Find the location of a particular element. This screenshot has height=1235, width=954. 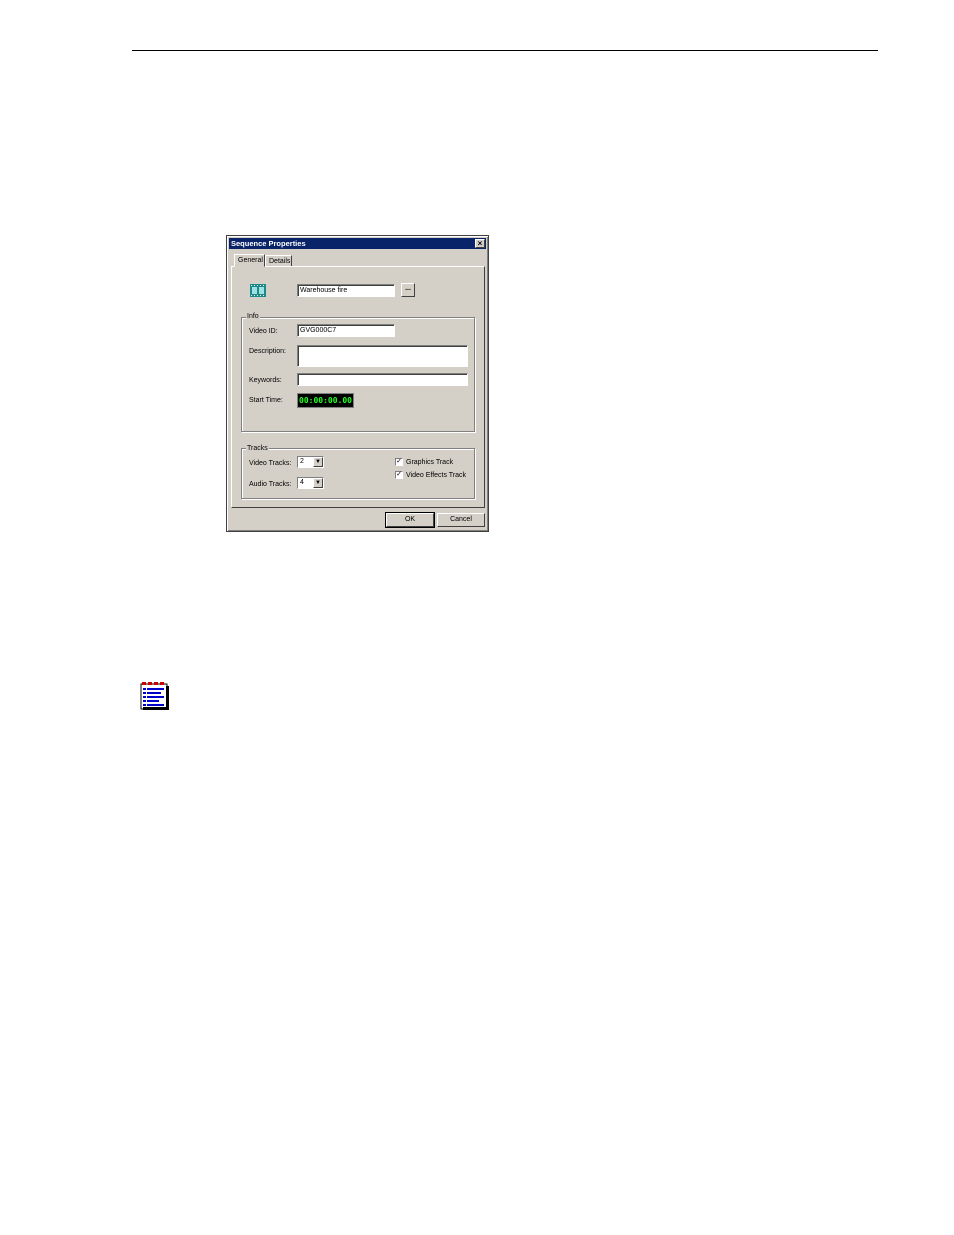

notes-icon is located at coordinates (154, 696).